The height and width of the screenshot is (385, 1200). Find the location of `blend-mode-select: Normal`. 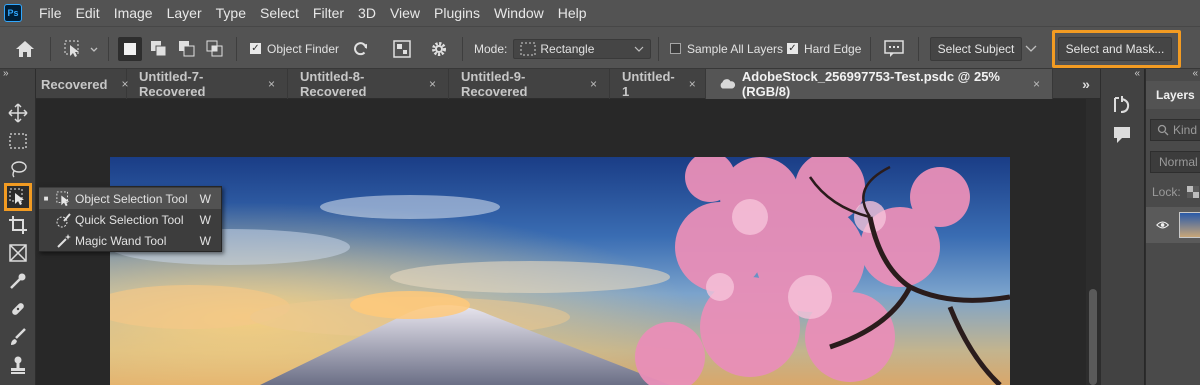

blend-mode-select: Normal is located at coordinates (1175, 162).